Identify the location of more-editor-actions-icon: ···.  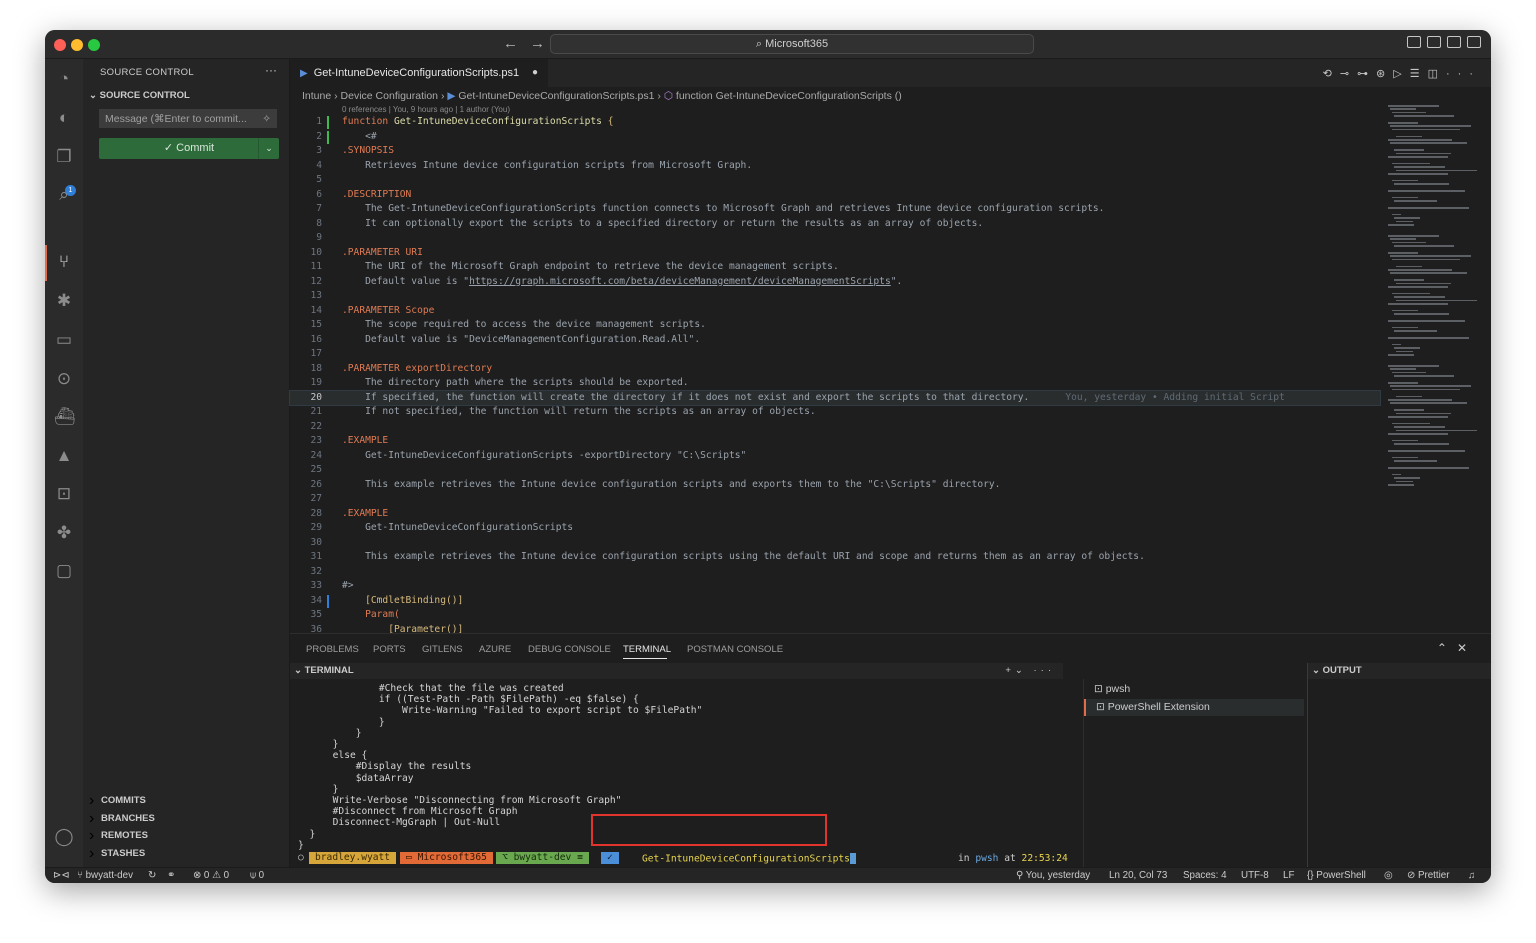
(1463, 74).